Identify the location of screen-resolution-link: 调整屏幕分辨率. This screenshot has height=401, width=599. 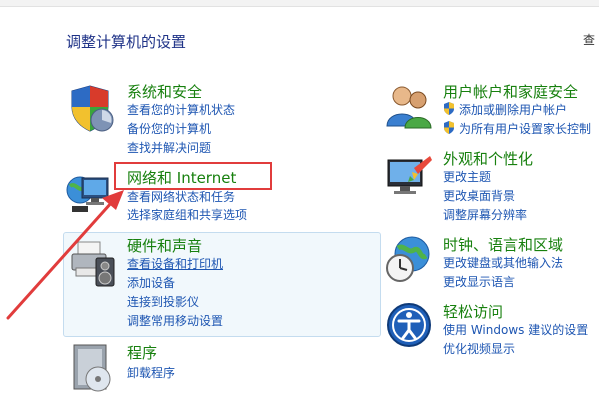
(485, 215).